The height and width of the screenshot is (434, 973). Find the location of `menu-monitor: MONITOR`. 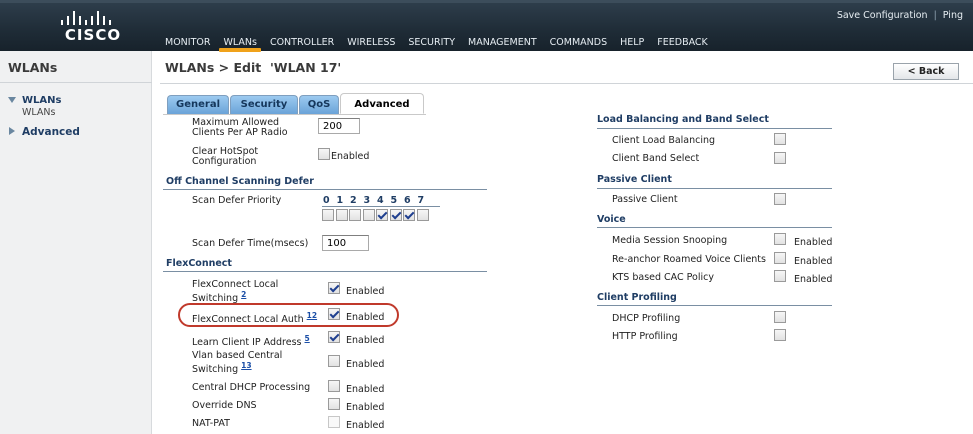

menu-monitor: MONITOR is located at coordinates (187, 41).